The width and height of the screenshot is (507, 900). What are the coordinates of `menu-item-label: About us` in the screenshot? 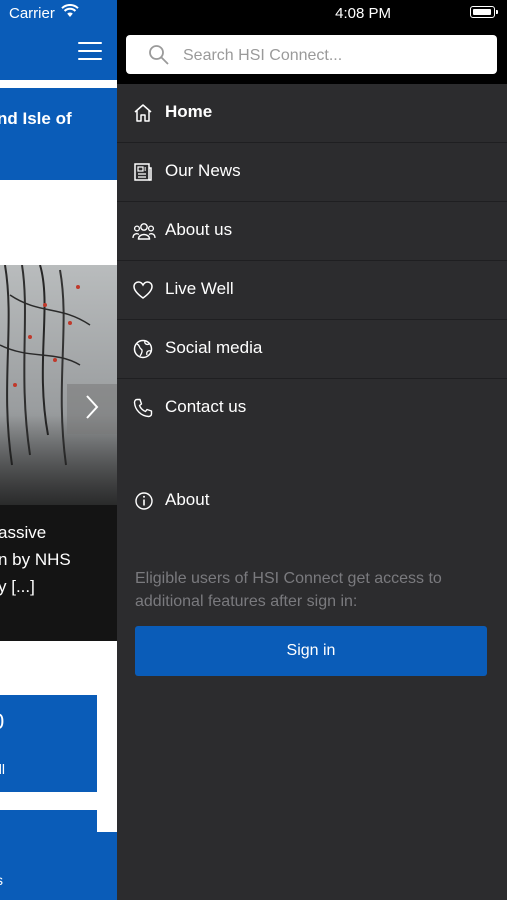 It's located at (199, 229).